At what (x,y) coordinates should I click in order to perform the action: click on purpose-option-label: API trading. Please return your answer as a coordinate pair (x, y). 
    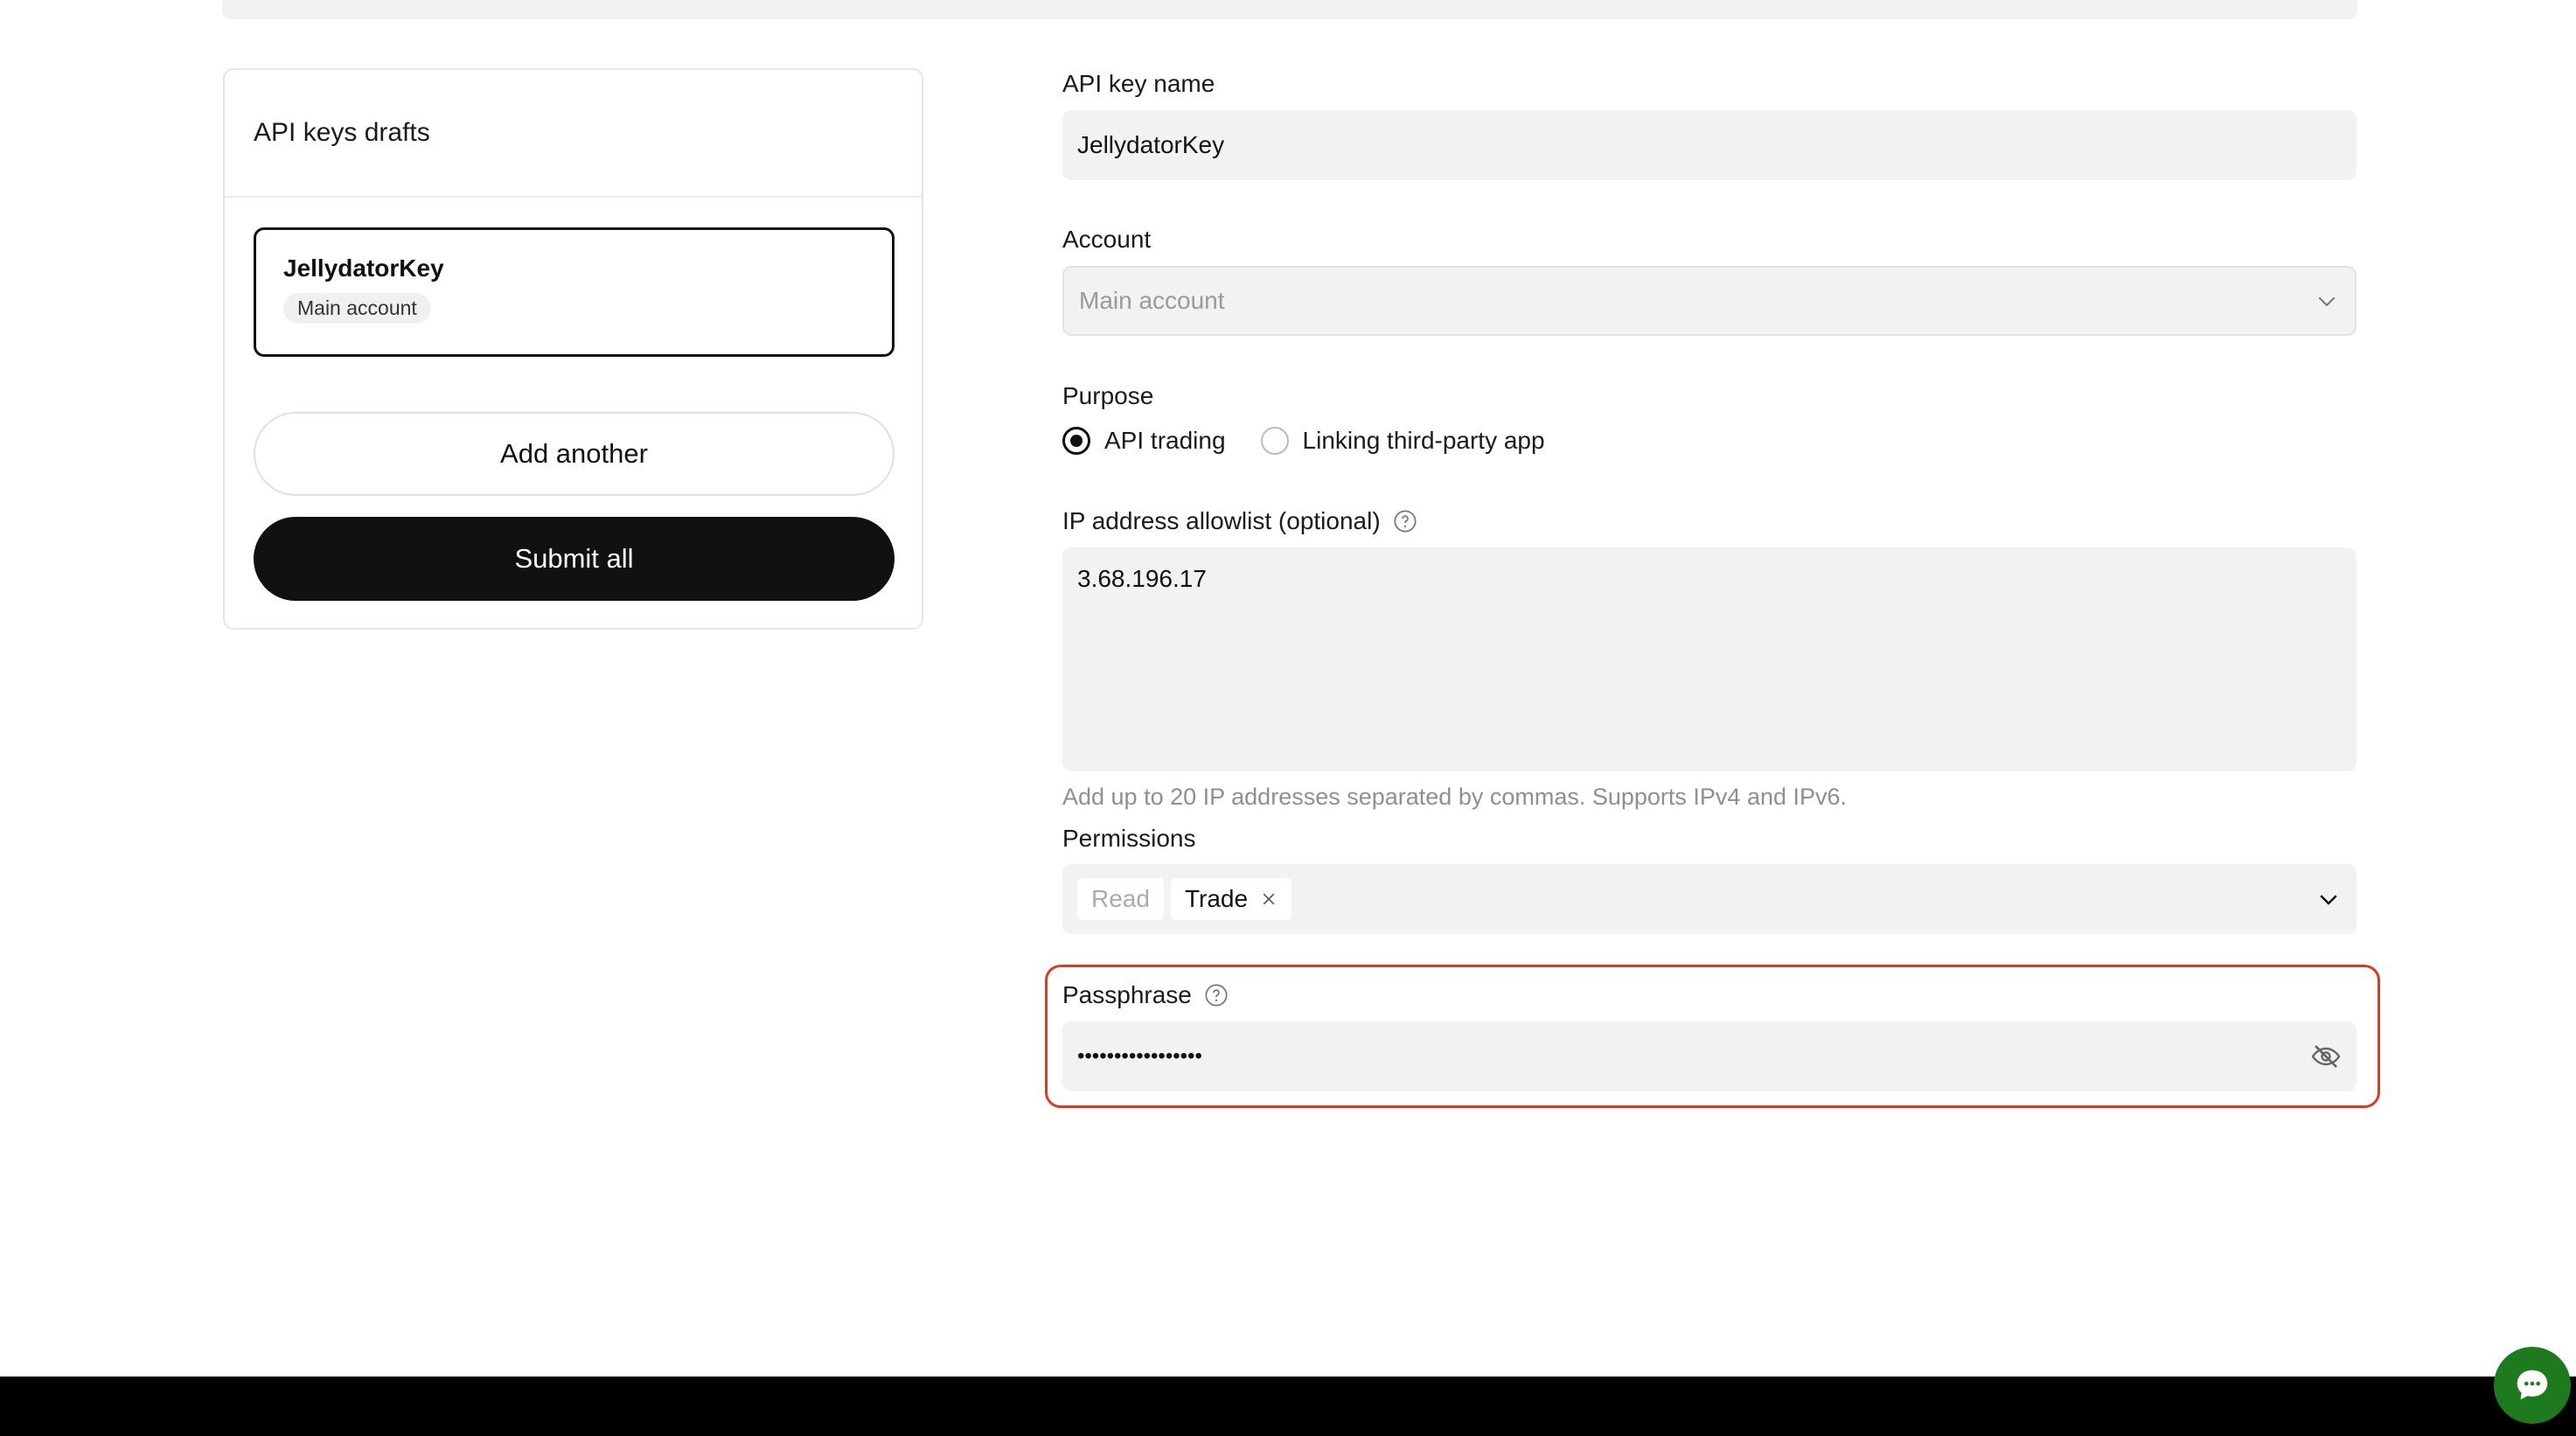
    Looking at the image, I should click on (1165, 441).